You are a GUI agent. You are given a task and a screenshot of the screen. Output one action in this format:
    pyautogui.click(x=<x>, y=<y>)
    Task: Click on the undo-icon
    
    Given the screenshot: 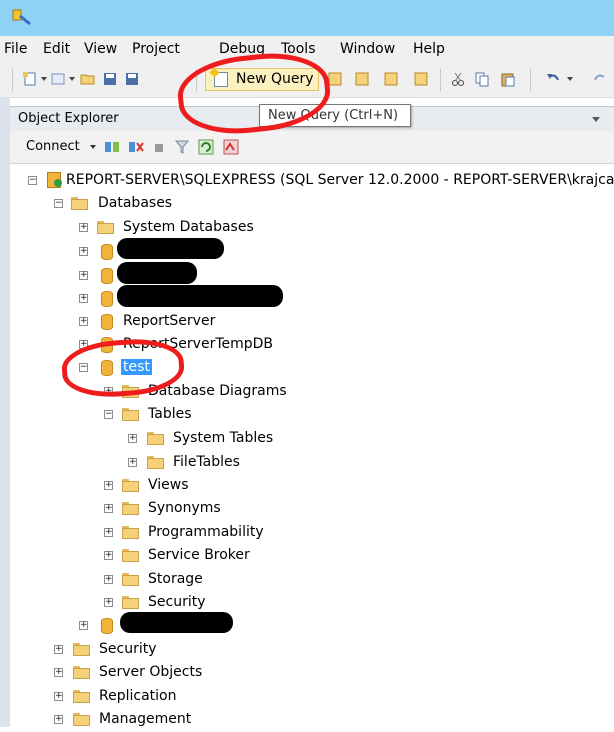 What is the action you would take?
    pyautogui.click(x=553, y=79)
    